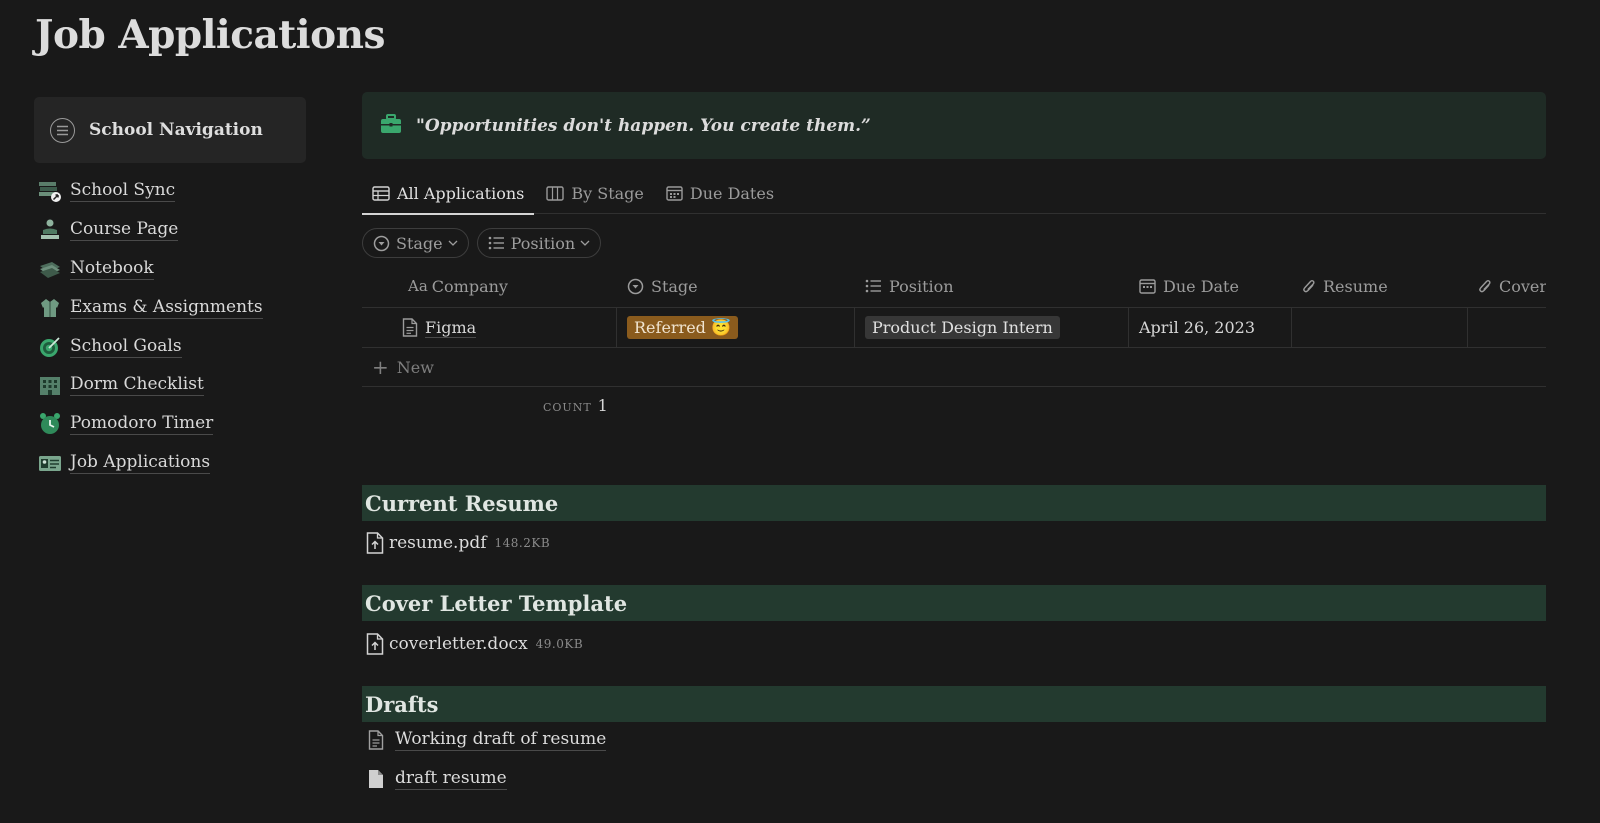 This screenshot has height=823, width=1600. Describe the element at coordinates (50, 463) in the screenshot. I see `id-card-icon` at that location.